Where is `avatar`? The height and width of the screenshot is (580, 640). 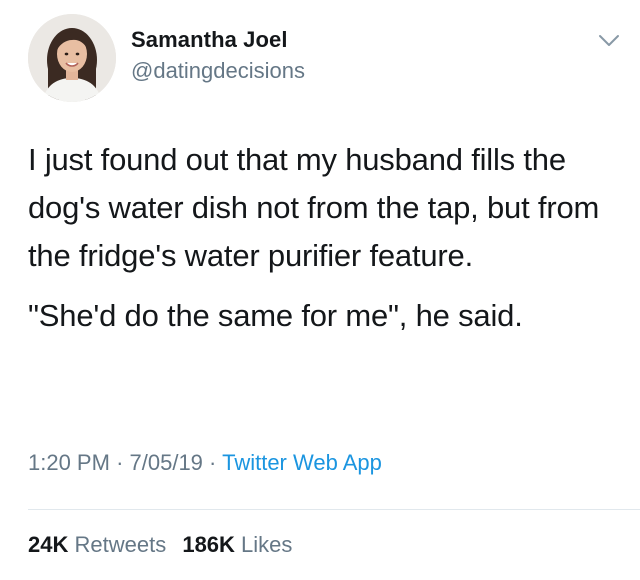 avatar is located at coordinates (72, 58).